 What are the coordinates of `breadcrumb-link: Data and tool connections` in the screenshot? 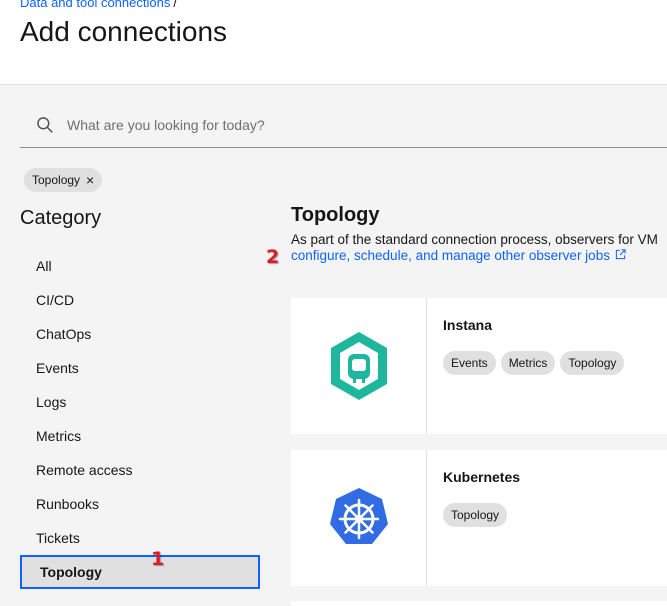 It's located at (95, 5).